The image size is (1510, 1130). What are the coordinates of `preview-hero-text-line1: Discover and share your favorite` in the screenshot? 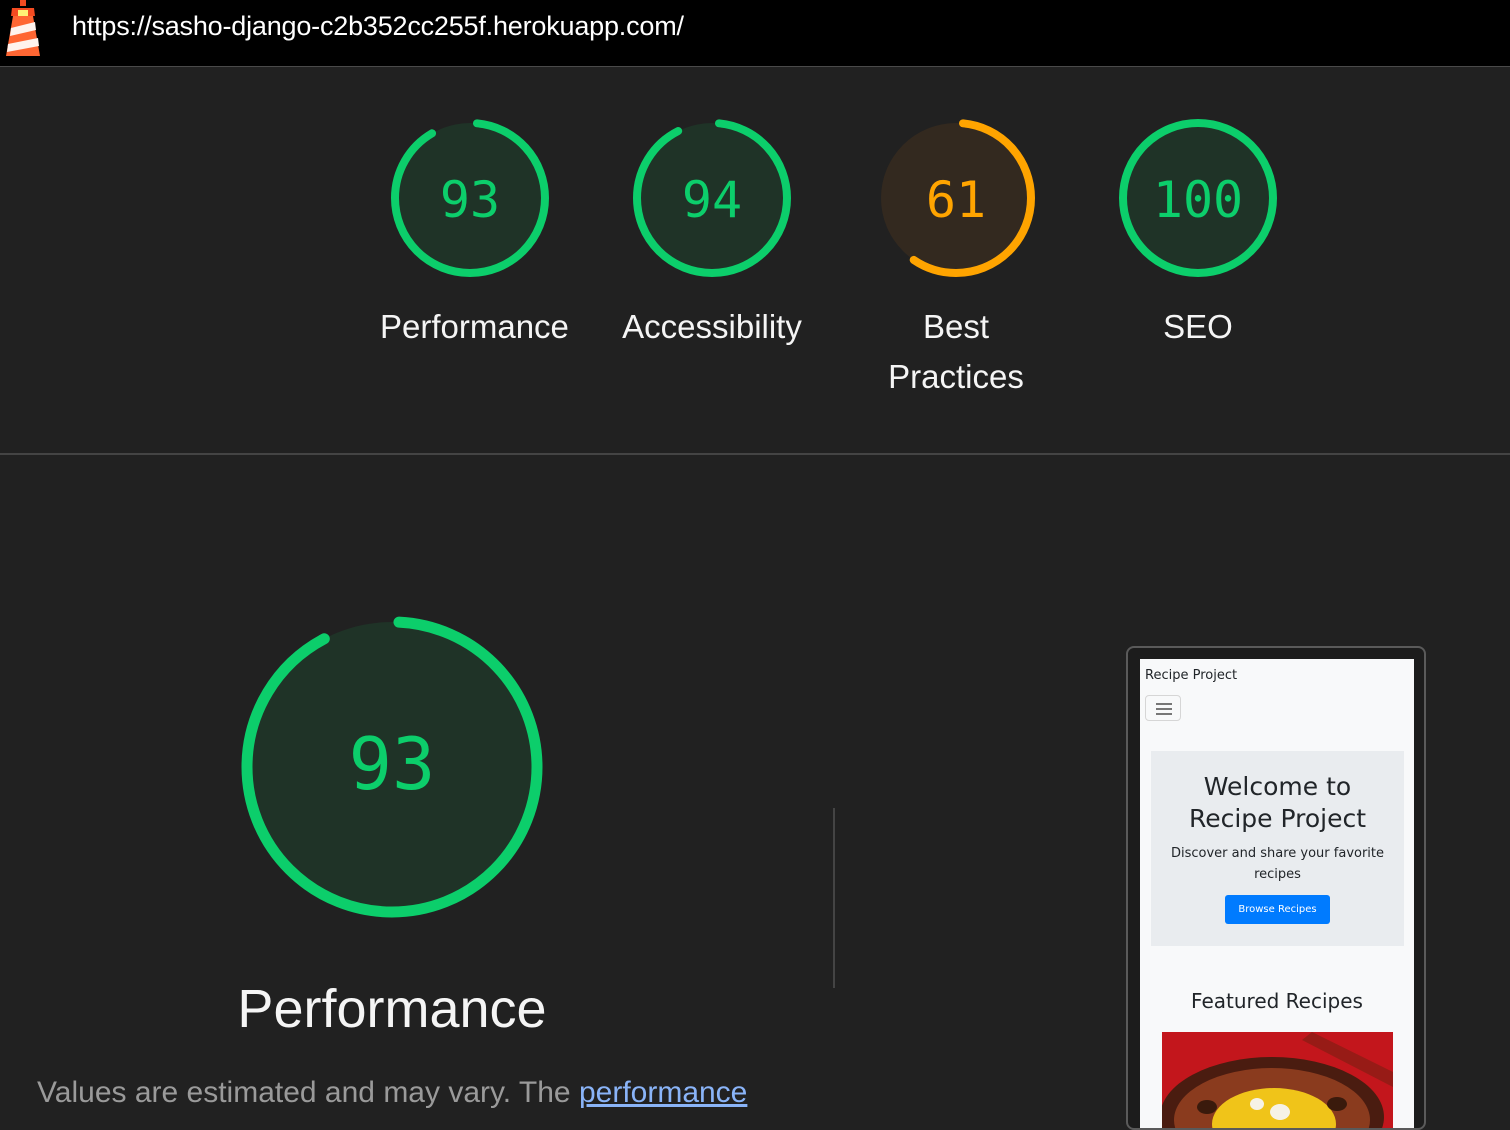 It's located at (1277, 853).